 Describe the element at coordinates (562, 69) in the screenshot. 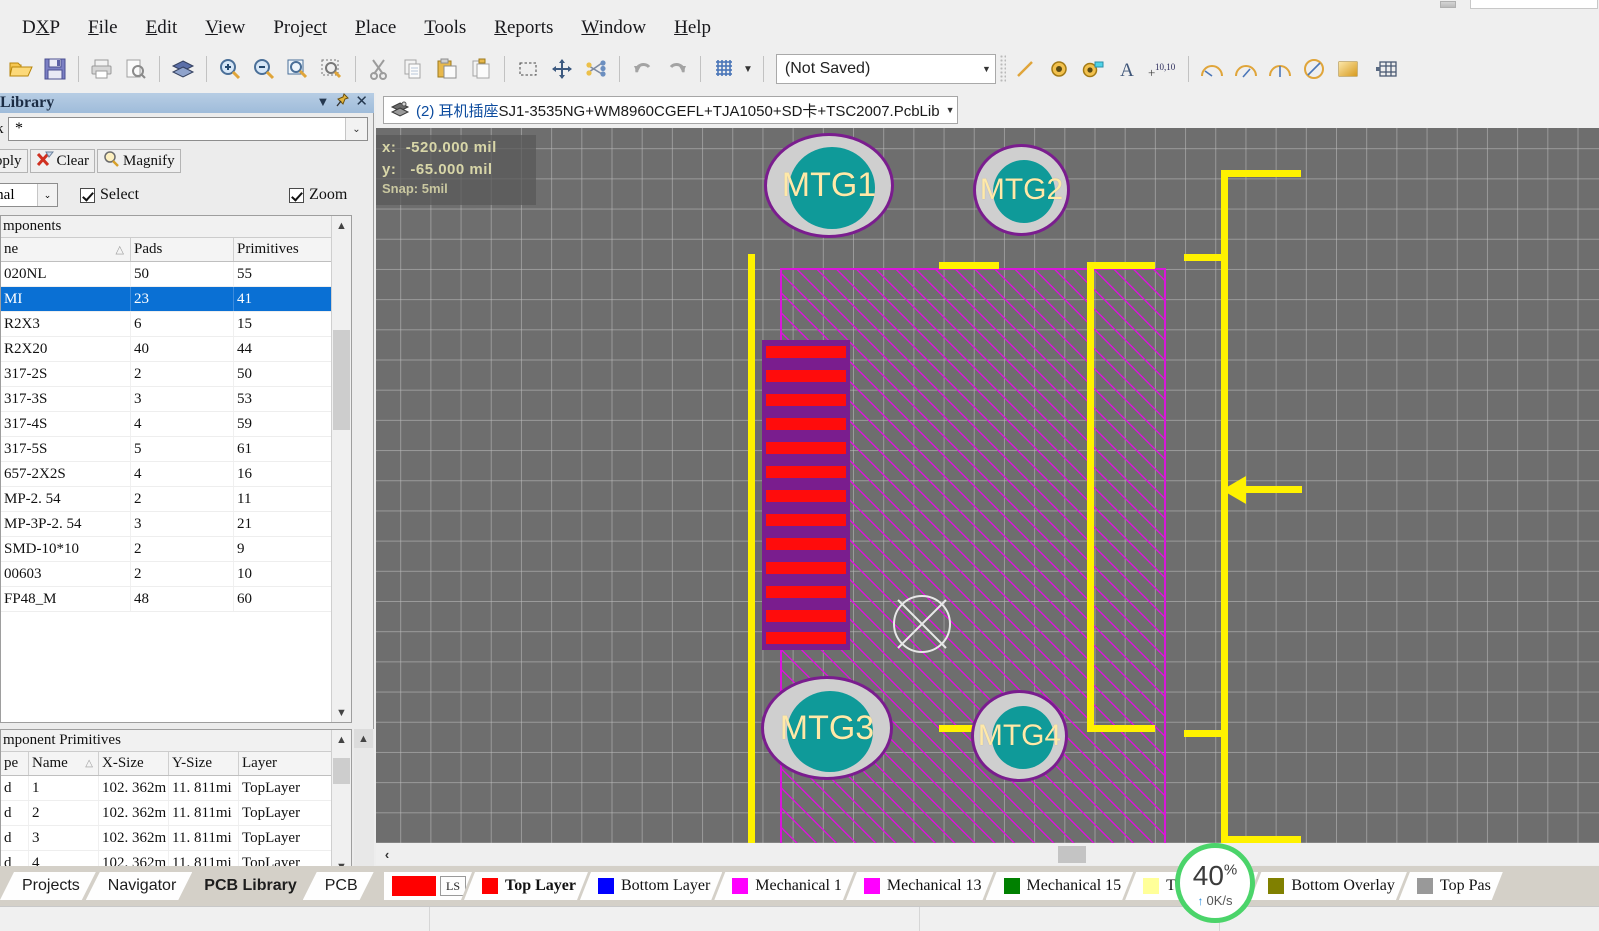

I see `move-icon` at that location.